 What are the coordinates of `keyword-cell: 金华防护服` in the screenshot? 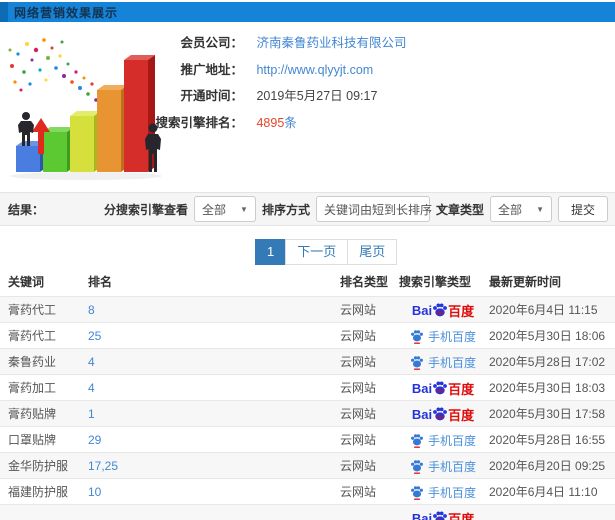 It's located at (38, 466).